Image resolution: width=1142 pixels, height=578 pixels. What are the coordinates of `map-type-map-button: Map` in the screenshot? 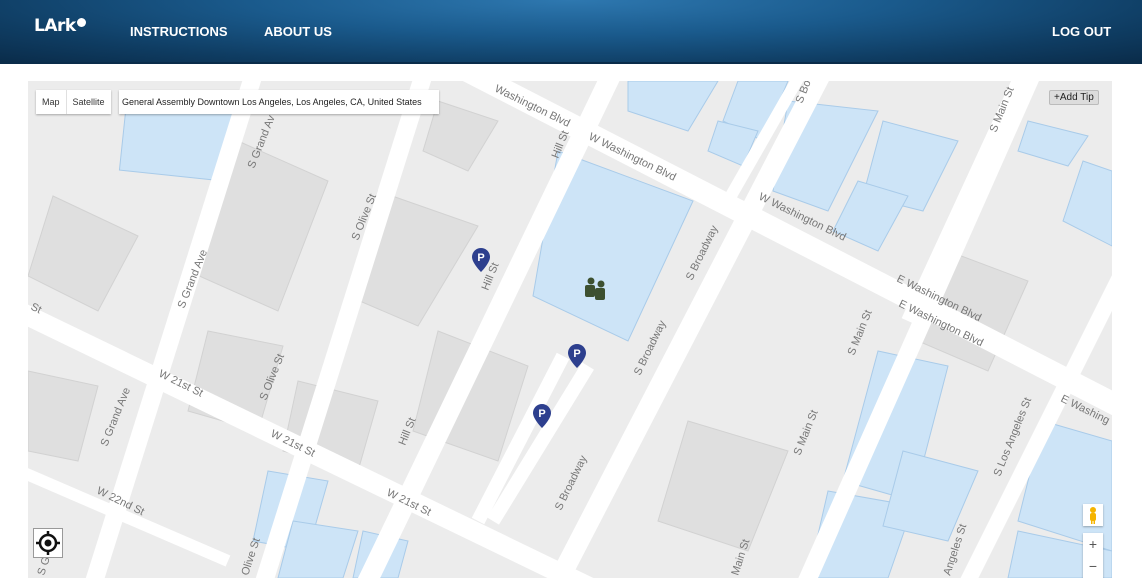 It's located at (51, 102).